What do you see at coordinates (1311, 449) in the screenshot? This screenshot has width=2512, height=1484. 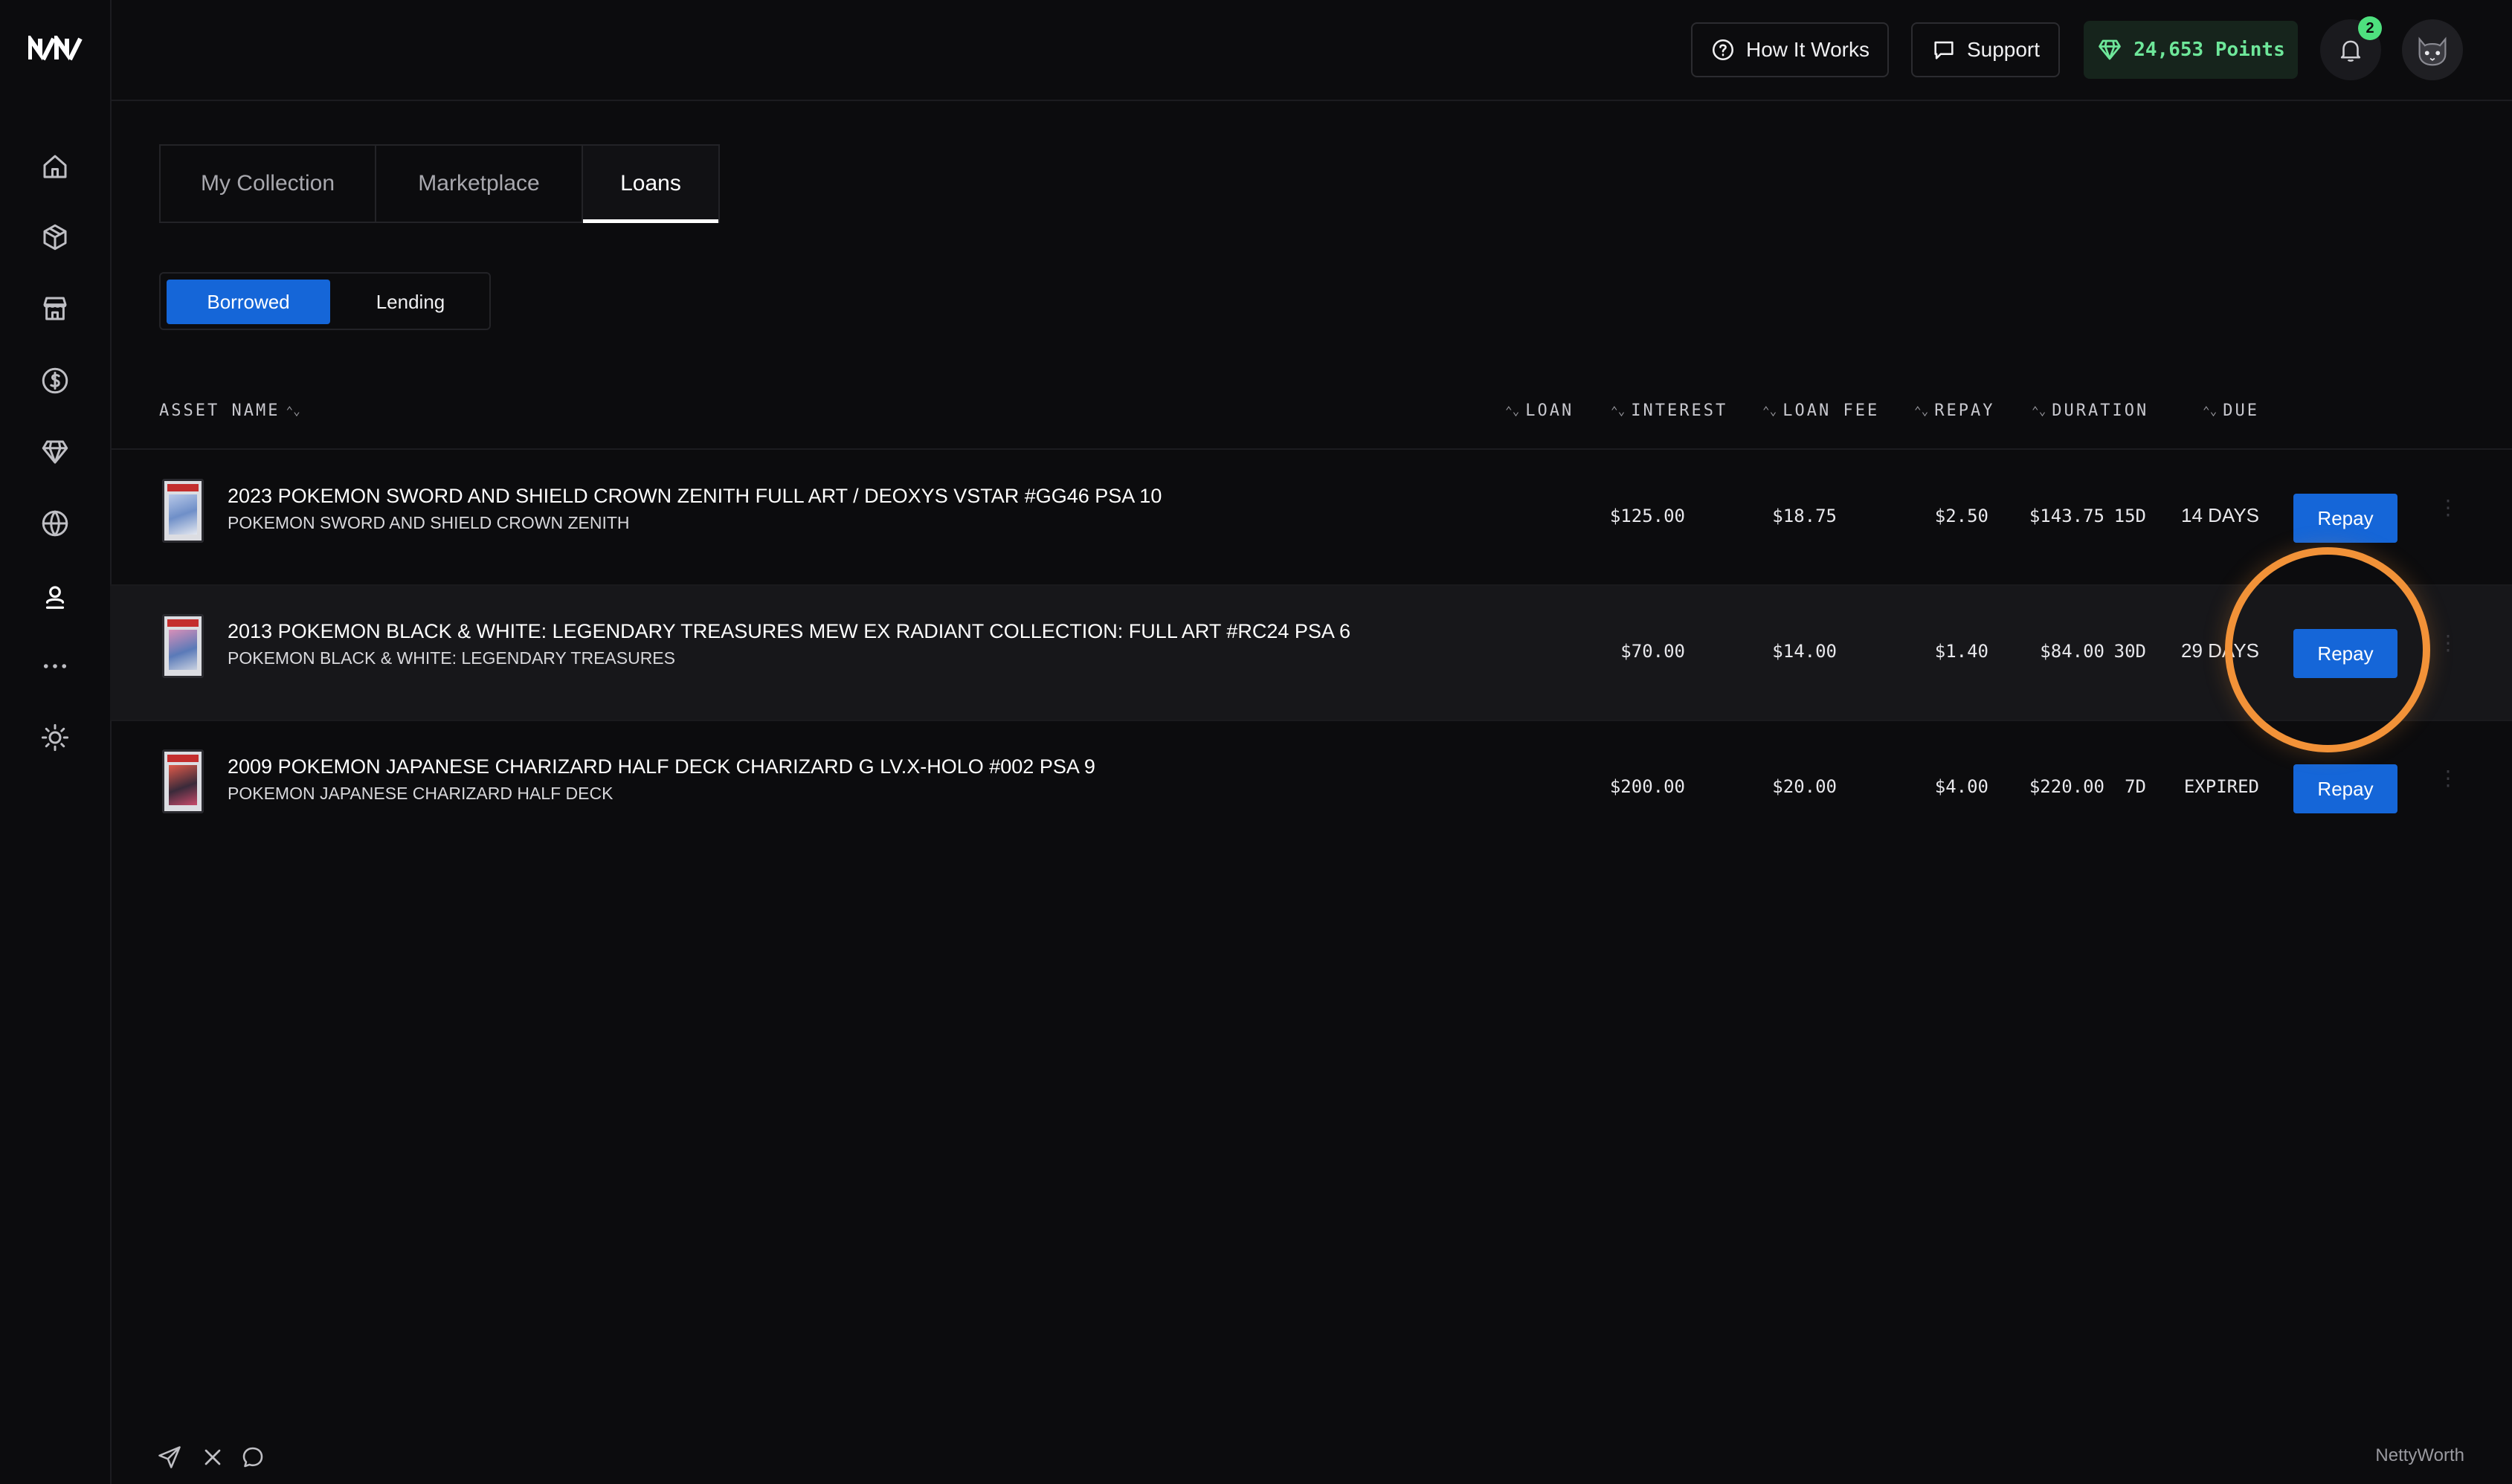 I see `header-divider` at bounding box center [1311, 449].